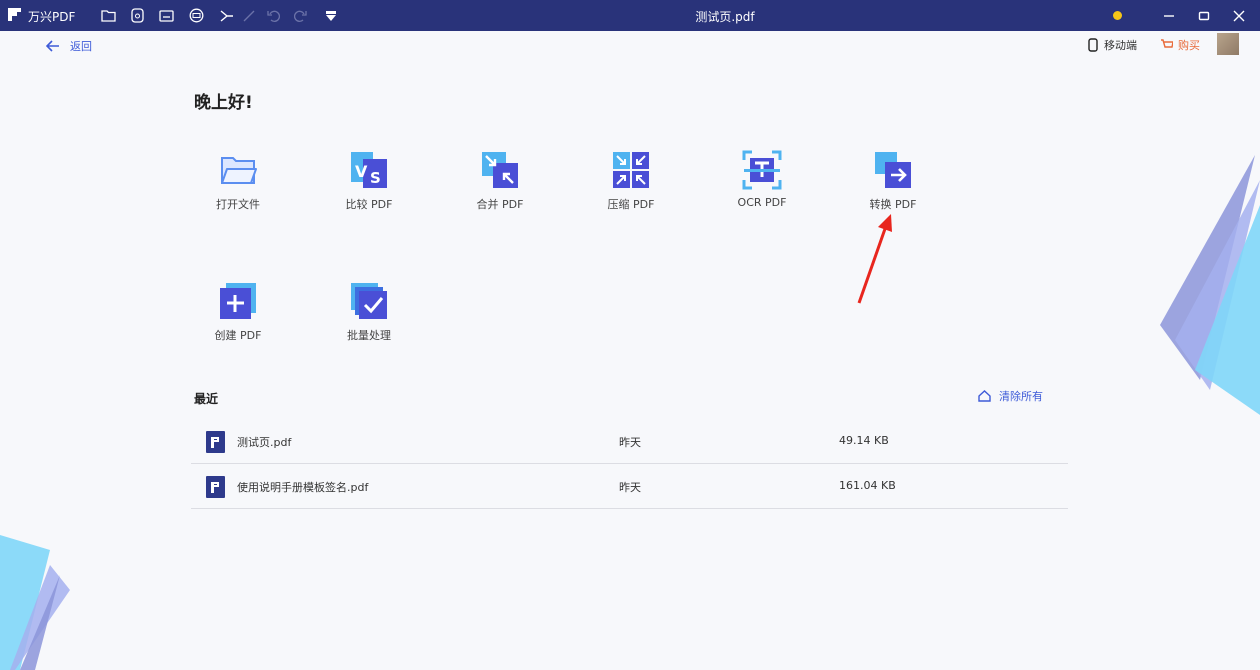 The image size is (1260, 670). I want to click on tool-label: 打开文件, so click(238, 204).